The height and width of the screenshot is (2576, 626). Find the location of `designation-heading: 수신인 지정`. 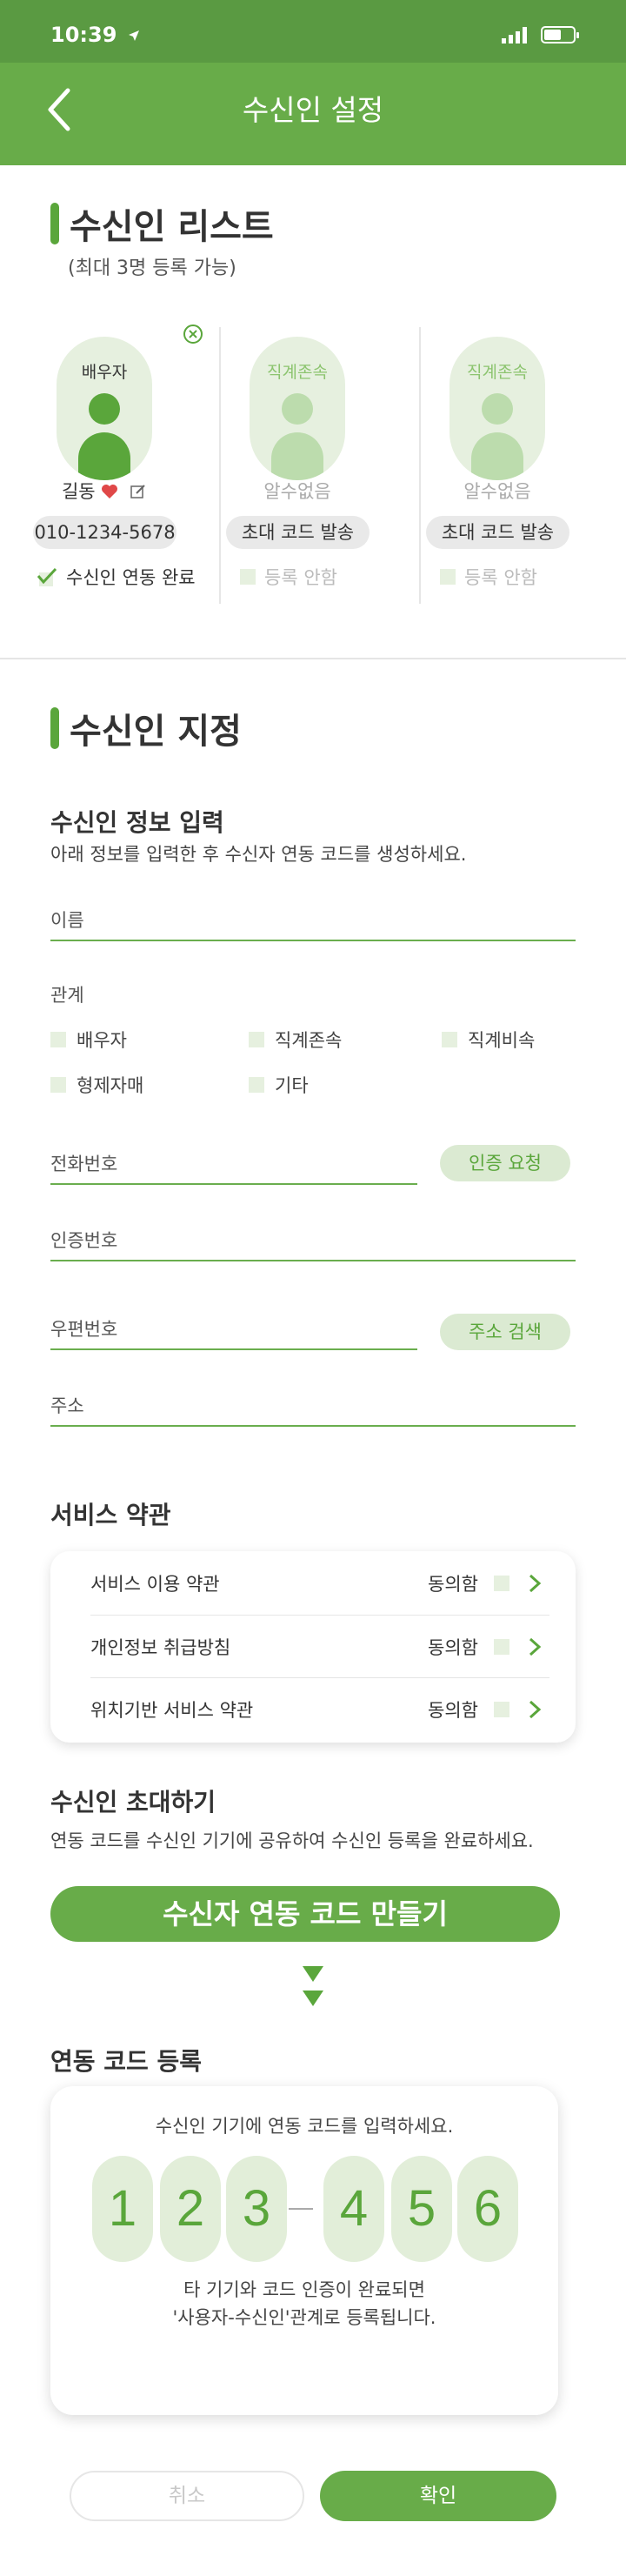

designation-heading: 수신인 지정 is located at coordinates (146, 728).